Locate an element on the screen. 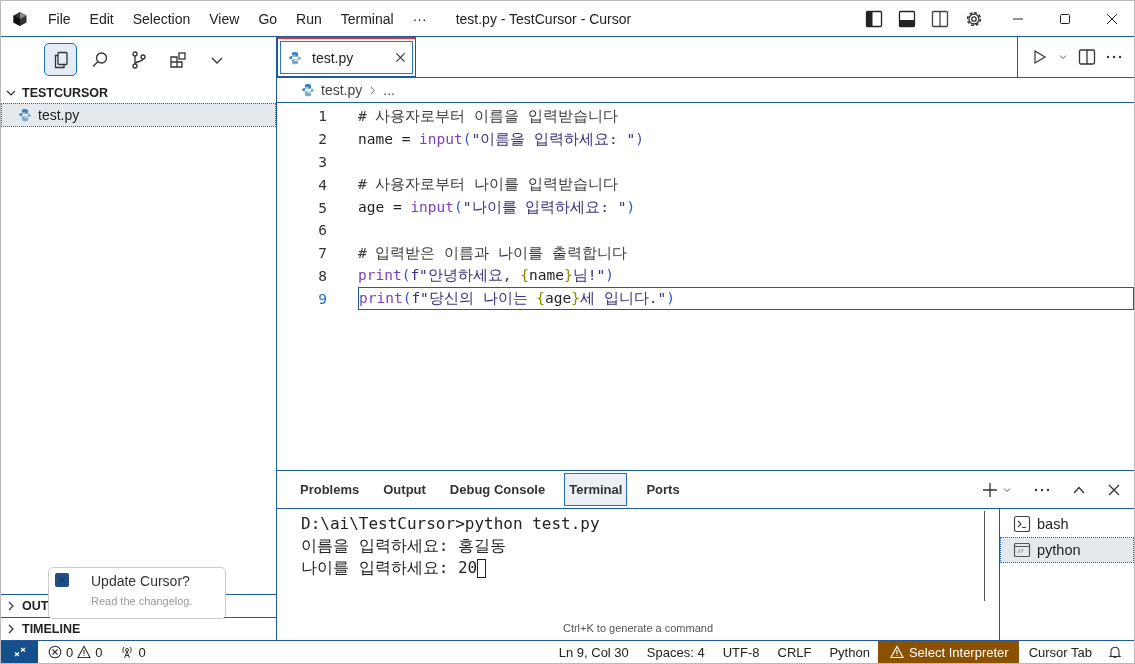 The image size is (1135, 664). status-item: Cursor Tab is located at coordinates (1060, 652).